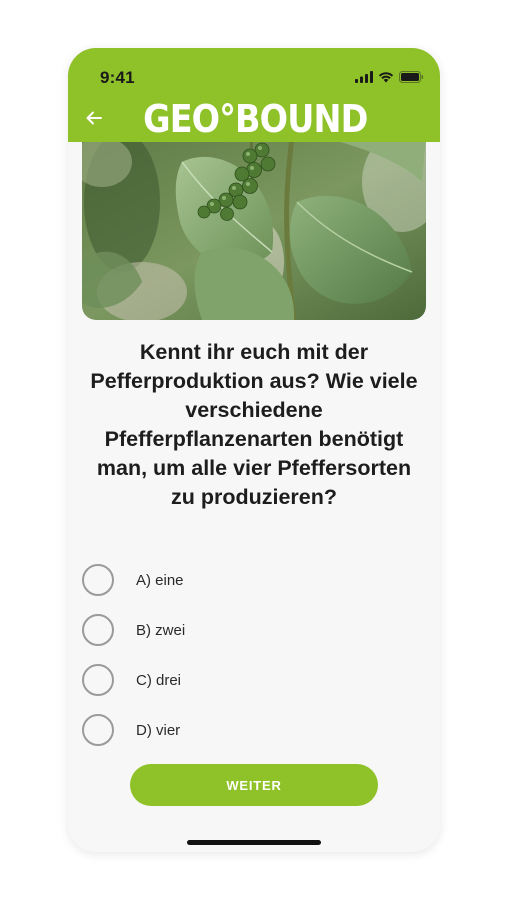  I want to click on battery-icon, so click(411, 77).